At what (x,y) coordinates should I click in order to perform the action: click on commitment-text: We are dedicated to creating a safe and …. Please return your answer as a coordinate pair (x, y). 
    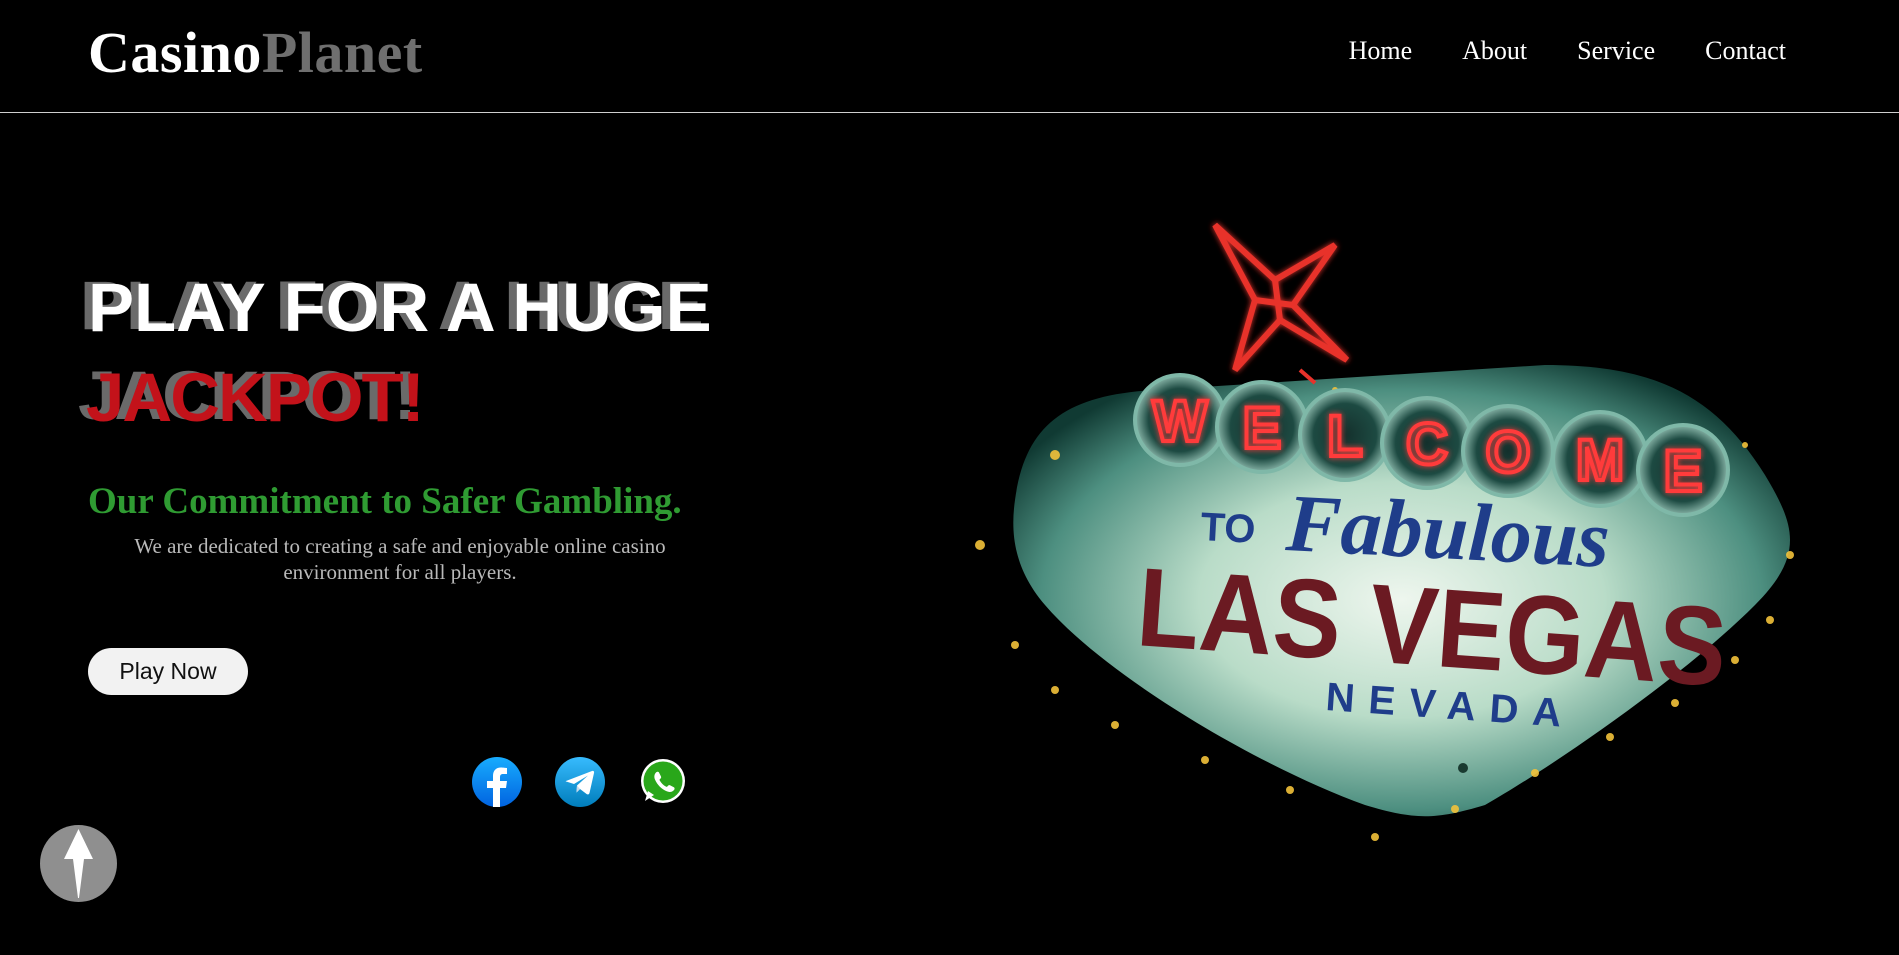
    Looking at the image, I should click on (400, 559).